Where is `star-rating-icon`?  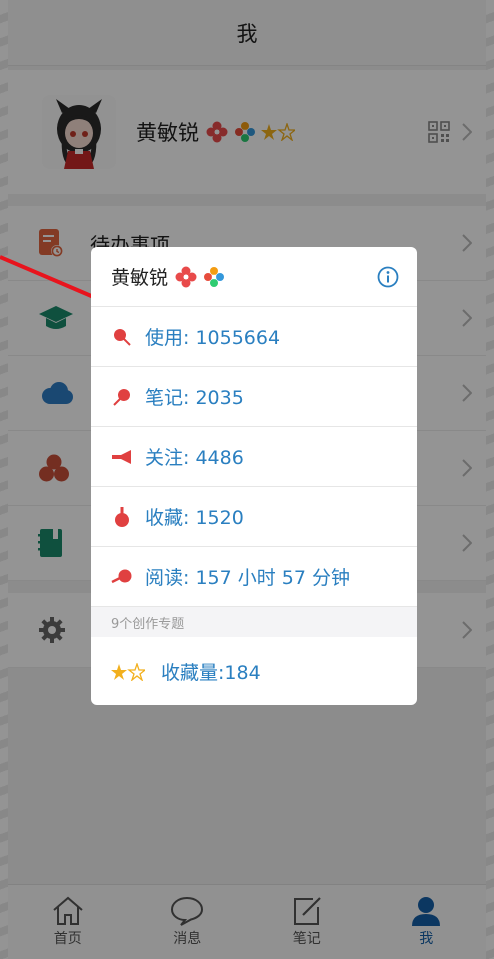 star-rating-icon is located at coordinates (128, 671).